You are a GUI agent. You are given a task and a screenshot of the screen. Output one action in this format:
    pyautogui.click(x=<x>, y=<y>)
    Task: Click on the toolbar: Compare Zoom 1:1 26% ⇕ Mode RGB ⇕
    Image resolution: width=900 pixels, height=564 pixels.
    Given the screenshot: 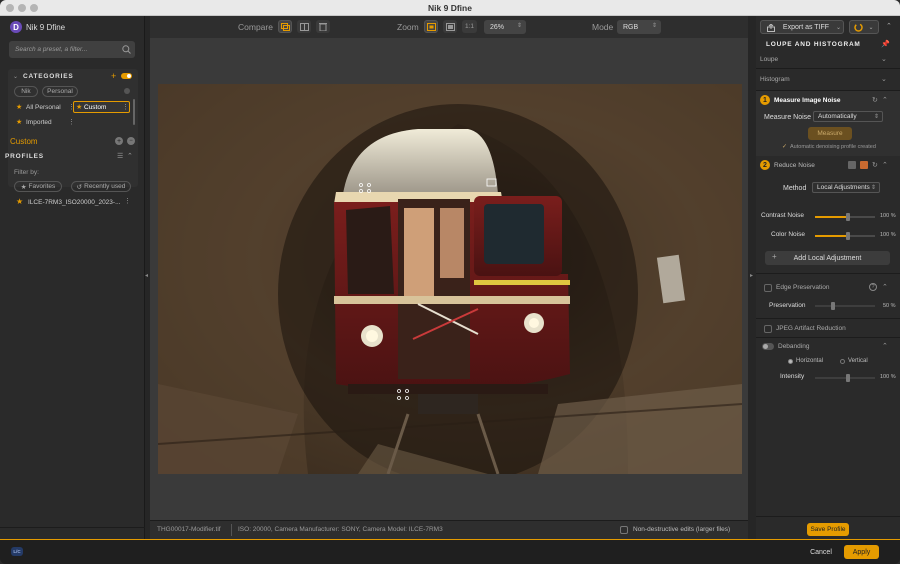 What is the action you would take?
    pyautogui.click(x=449, y=27)
    